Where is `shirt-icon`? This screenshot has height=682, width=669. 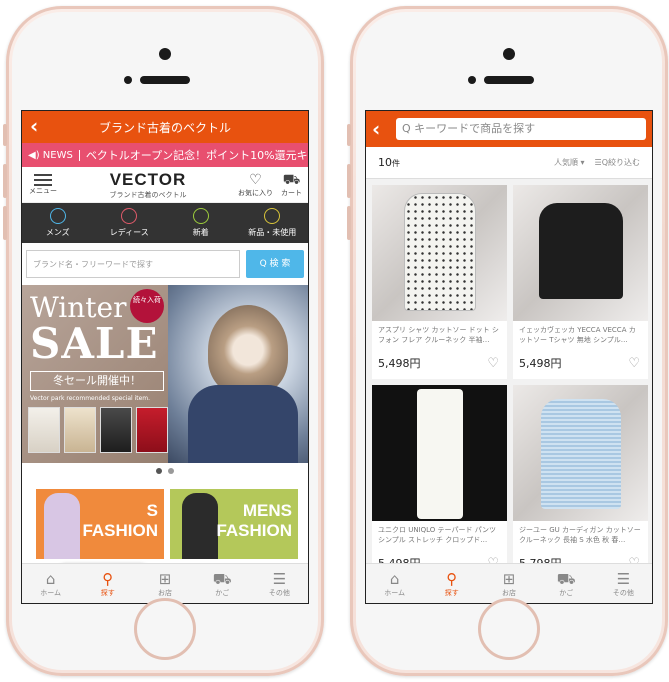
shirt-icon is located at coordinates (272, 216).